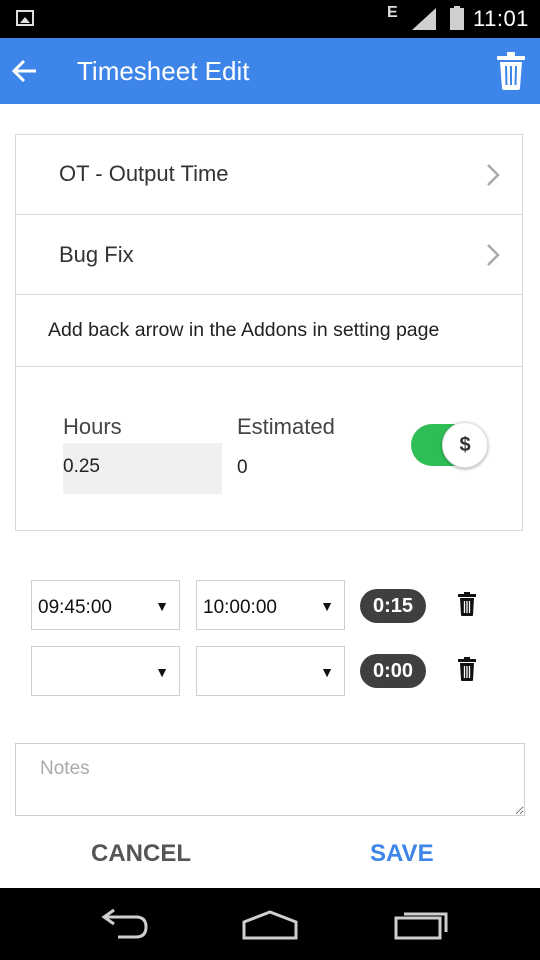 This screenshot has height=960, width=540. Describe the element at coordinates (424, 19) in the screenshot. I see `signal-icon` at that location.